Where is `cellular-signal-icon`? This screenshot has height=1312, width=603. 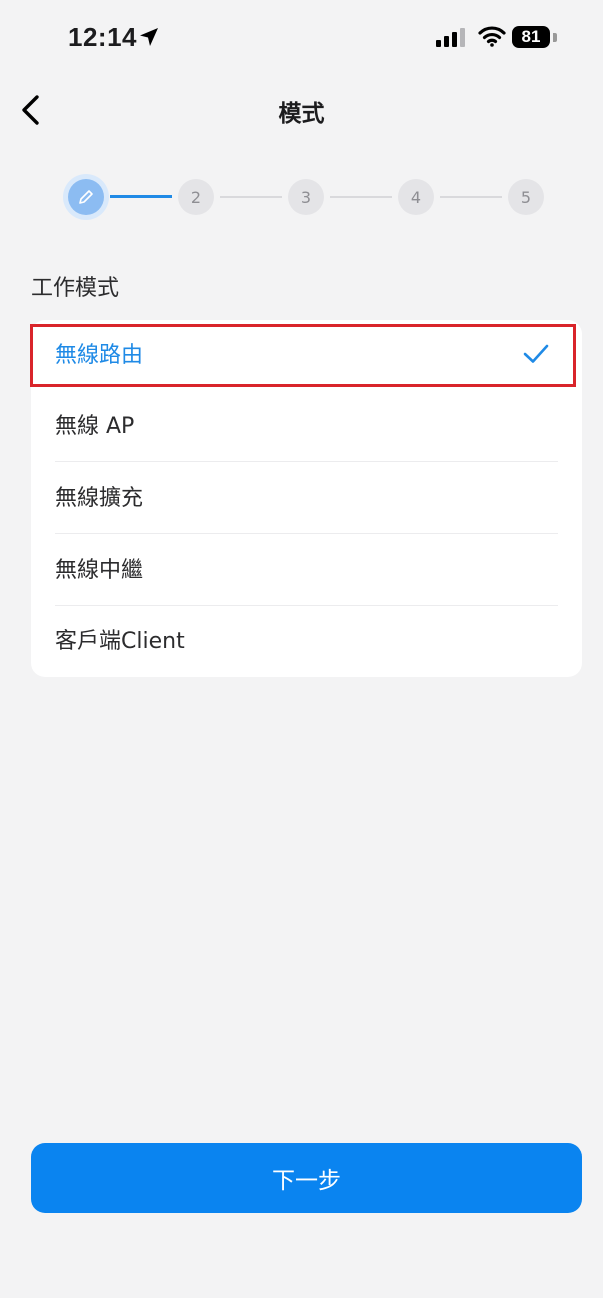 cellular-signal-icon is located at coordinates (450, 37).